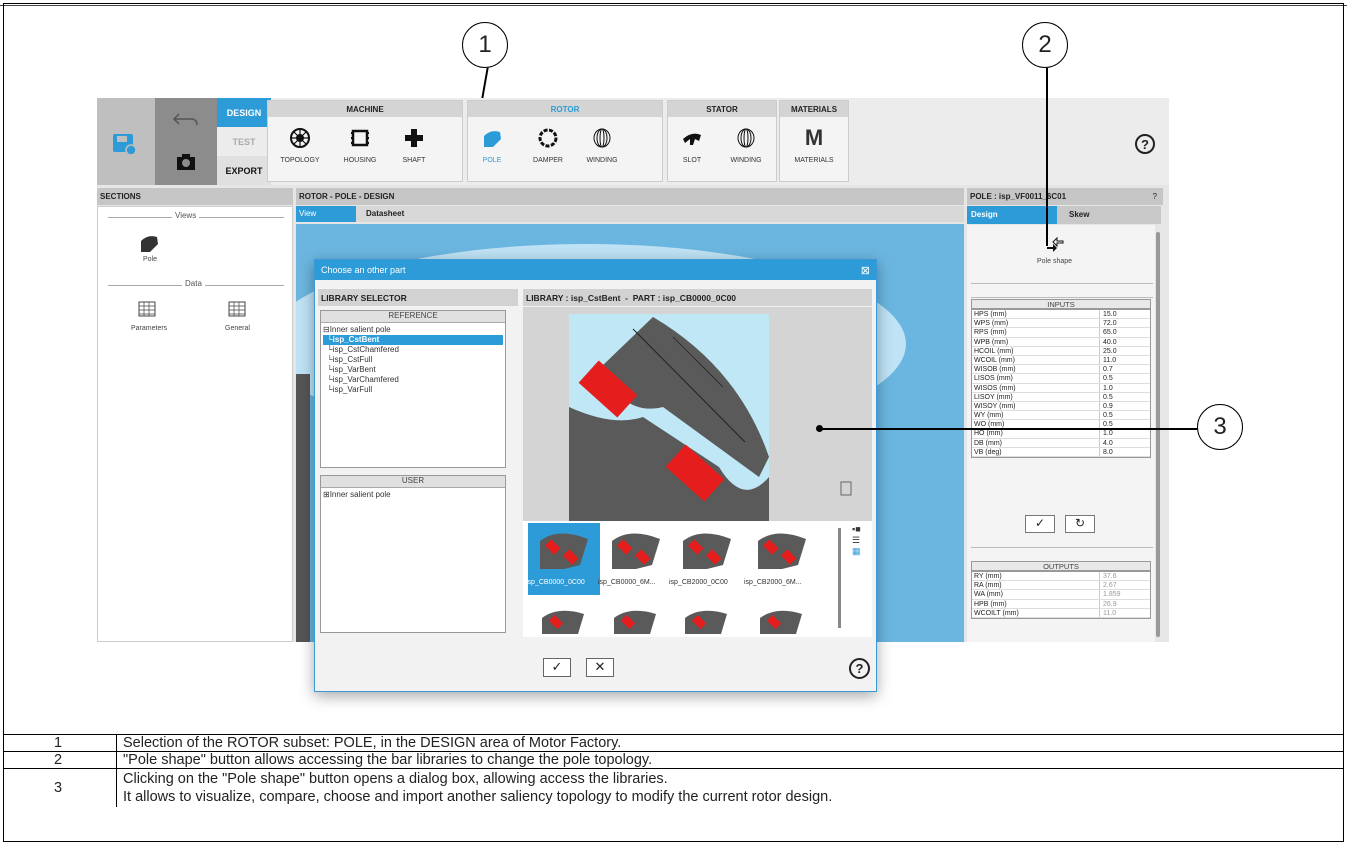 The width and height of the screenshot is (1347, 846). What do you see at coordinates (1036, 369) in the screenshot?
I see `param-name: WISOB (mm)` at bounding box center [1036, 369].